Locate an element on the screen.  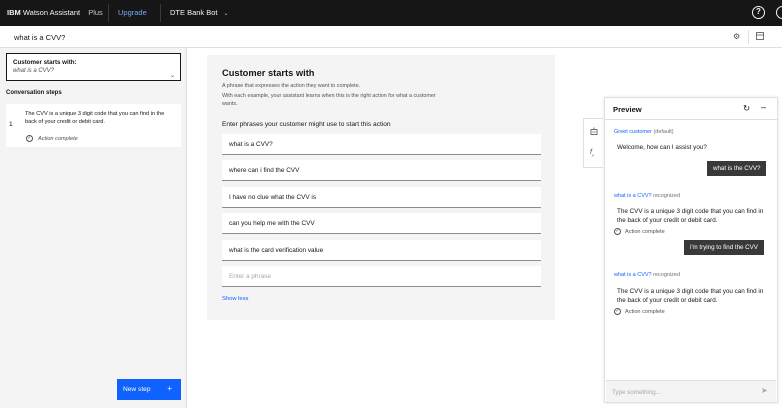
phrase-text: I have no clue what the CVV is is located at coordinates (273, 197).